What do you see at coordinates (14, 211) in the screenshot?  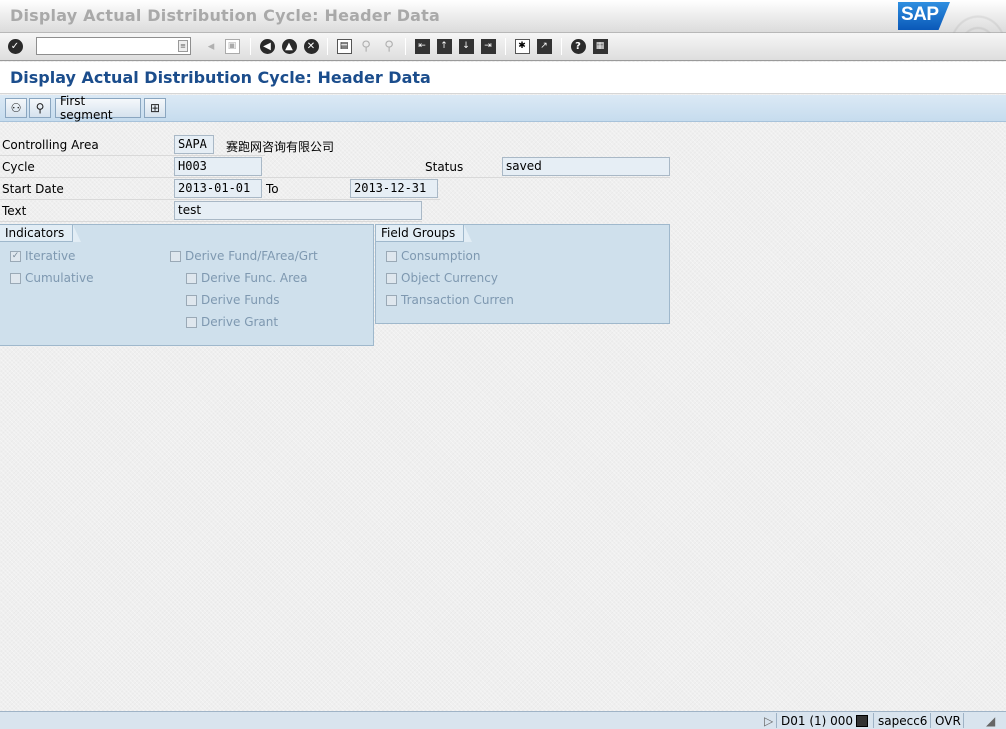 I see `text-label: Text` at bounding box center [14, 211].